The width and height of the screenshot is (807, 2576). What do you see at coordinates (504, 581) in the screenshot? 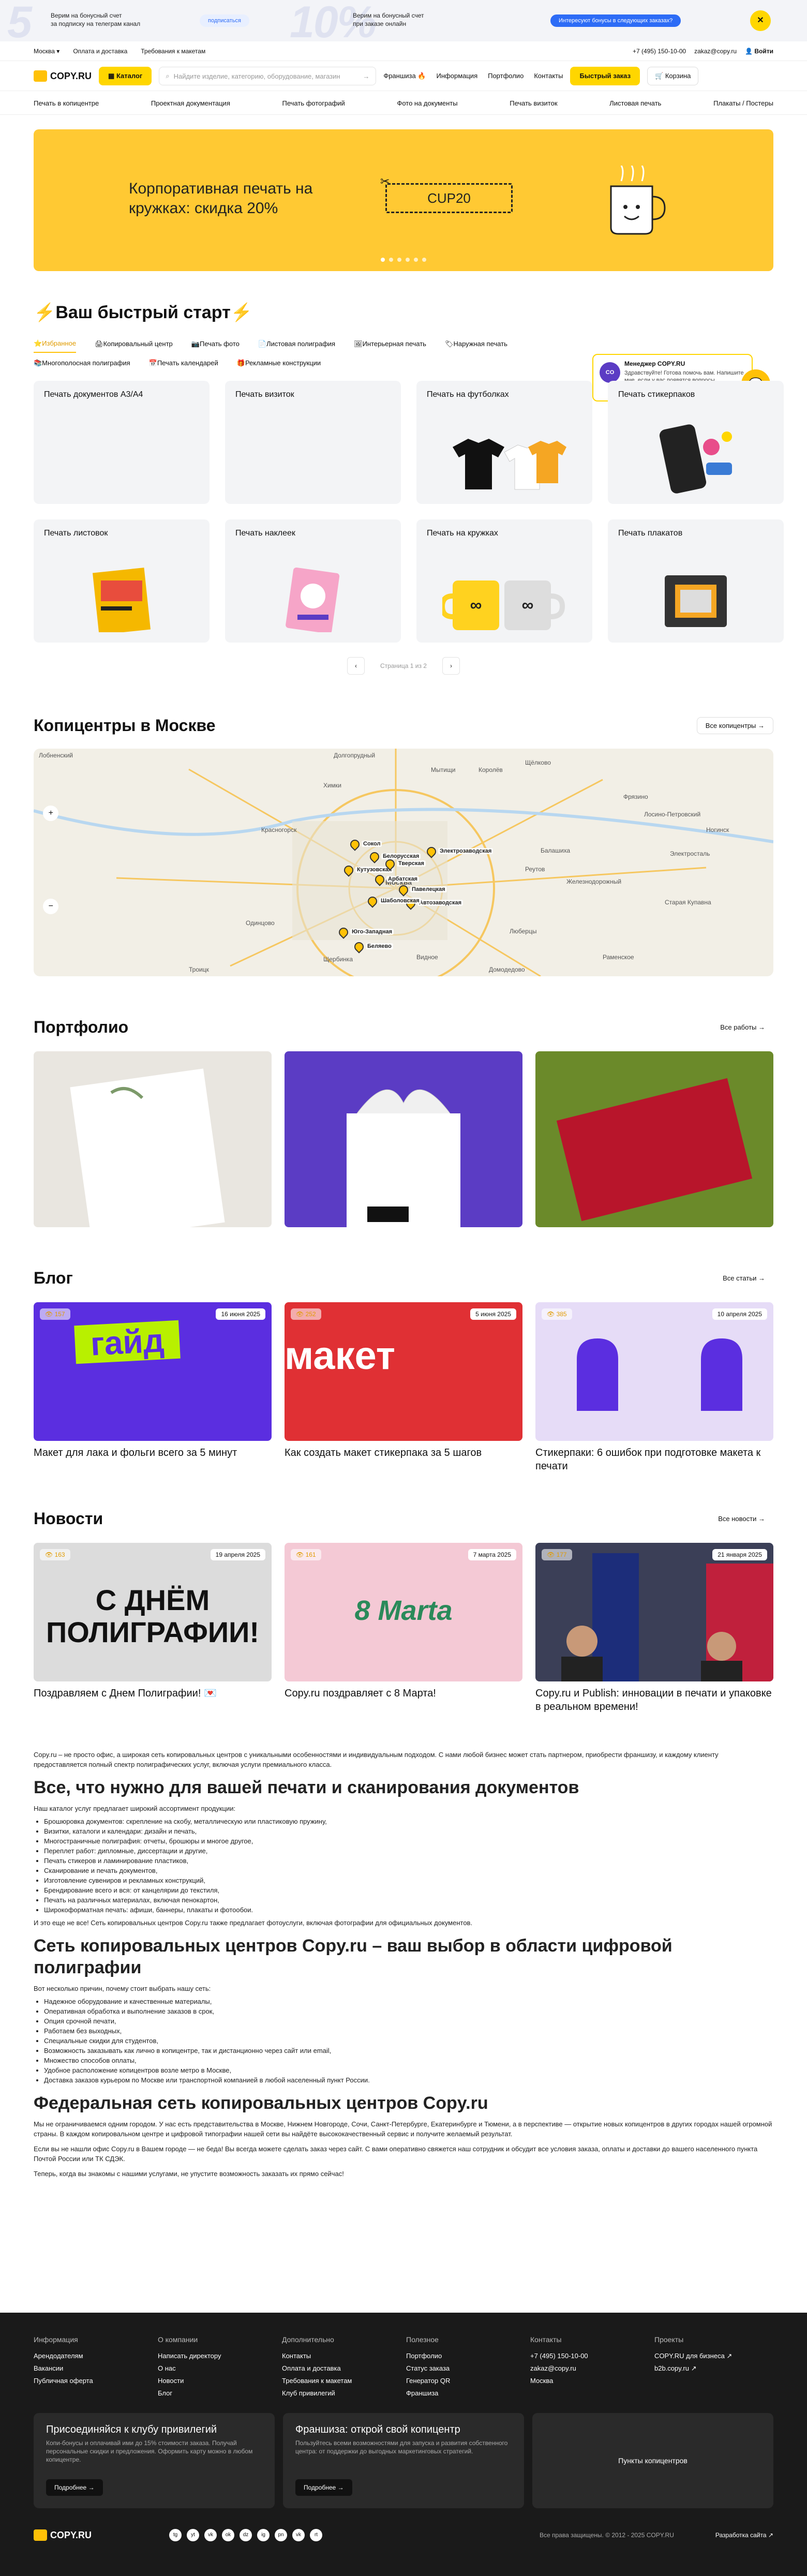
I see `product-card: Печать на кружках ∞ ∞` at bounding box center [504, 581].